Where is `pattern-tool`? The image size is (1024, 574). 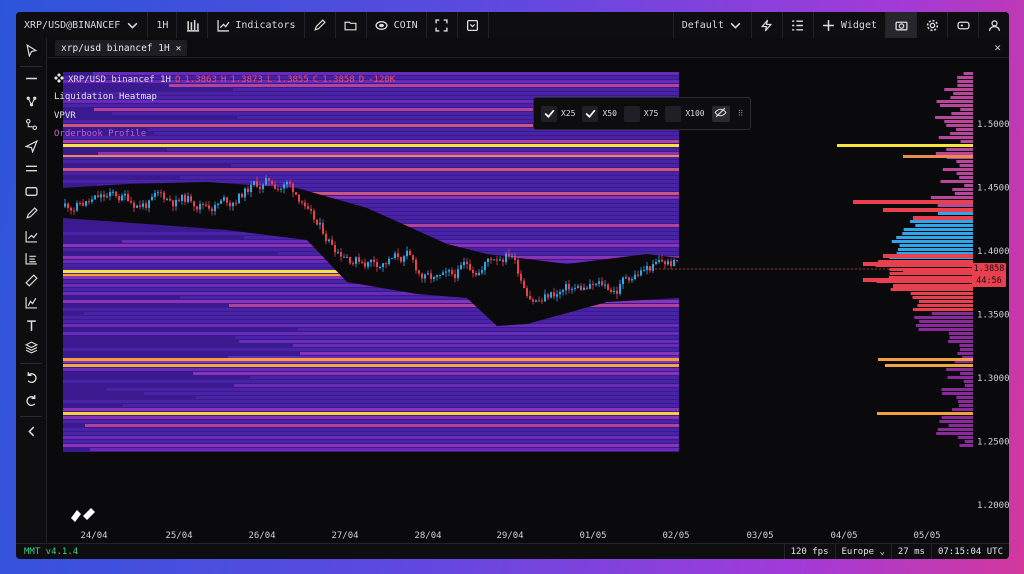
pattern-tool is located at coordinates (31, 303).